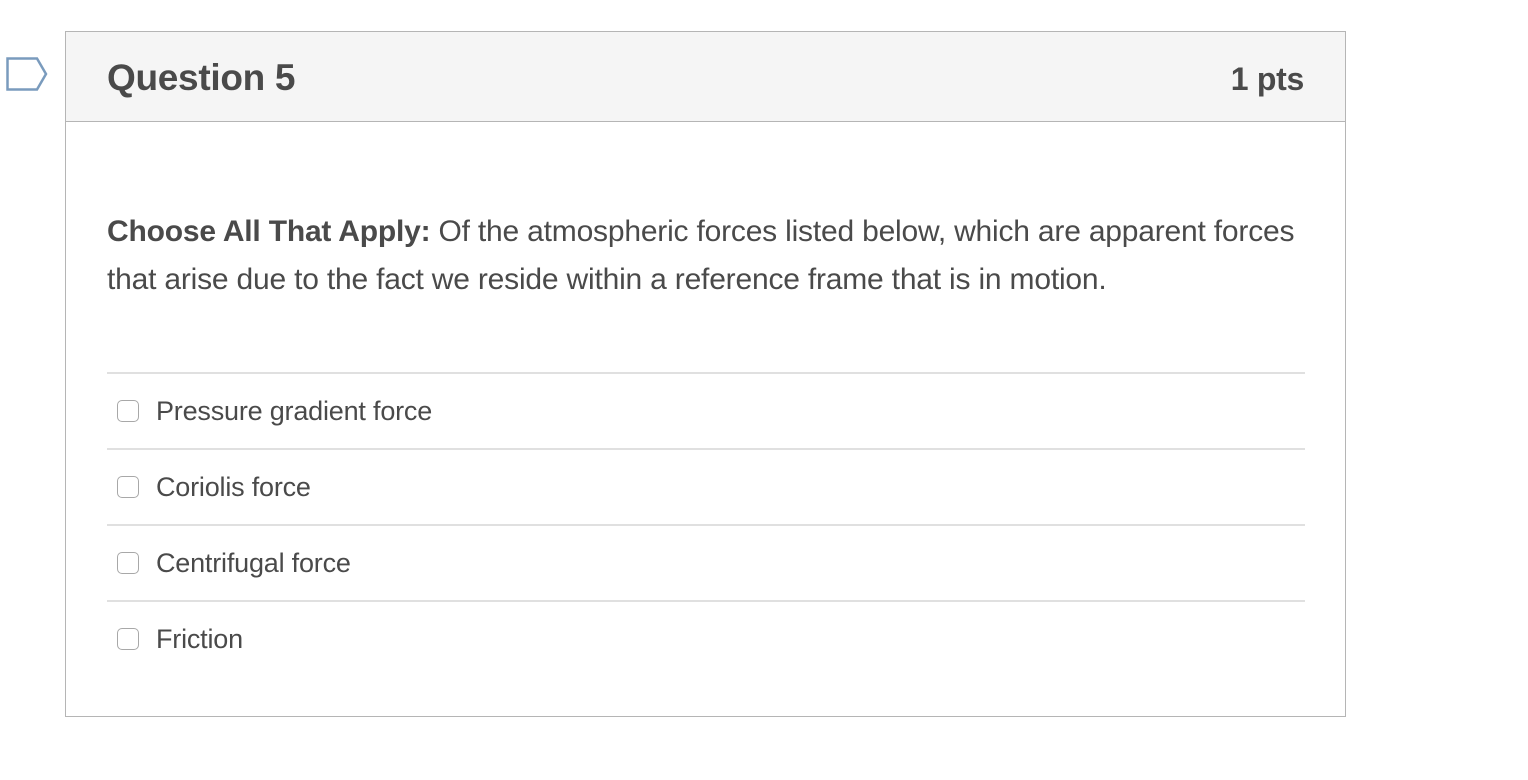 This screenshot has width=1528, height=780. What do you see at coordinates (294, 411) in the screenshot?
I see `answer-label: Pressure gradient force` at bounding box center [294, 411].